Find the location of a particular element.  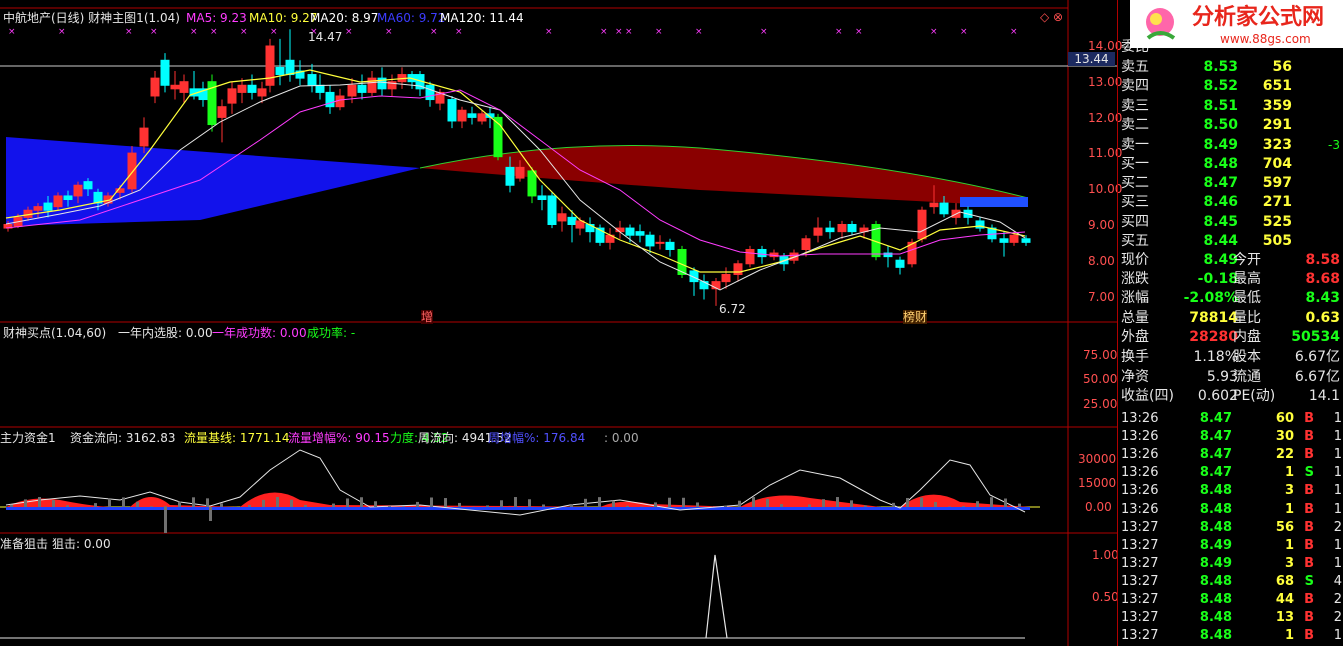

tick-volume: 68 is located at coordinates (1284, 581).